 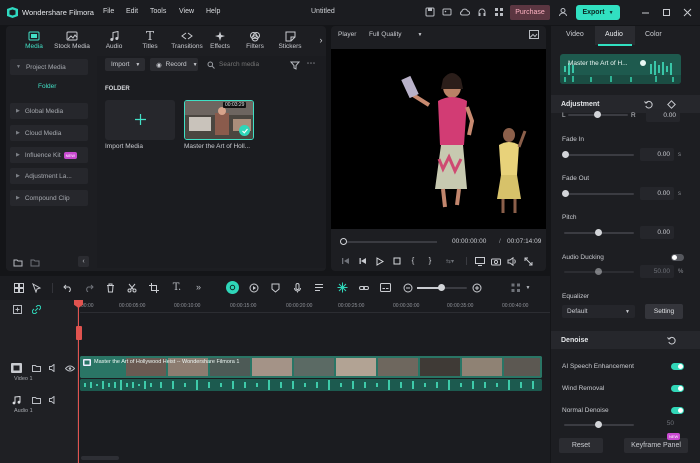 I want to click on zoom-out-icon, so click(x=407, y=287).